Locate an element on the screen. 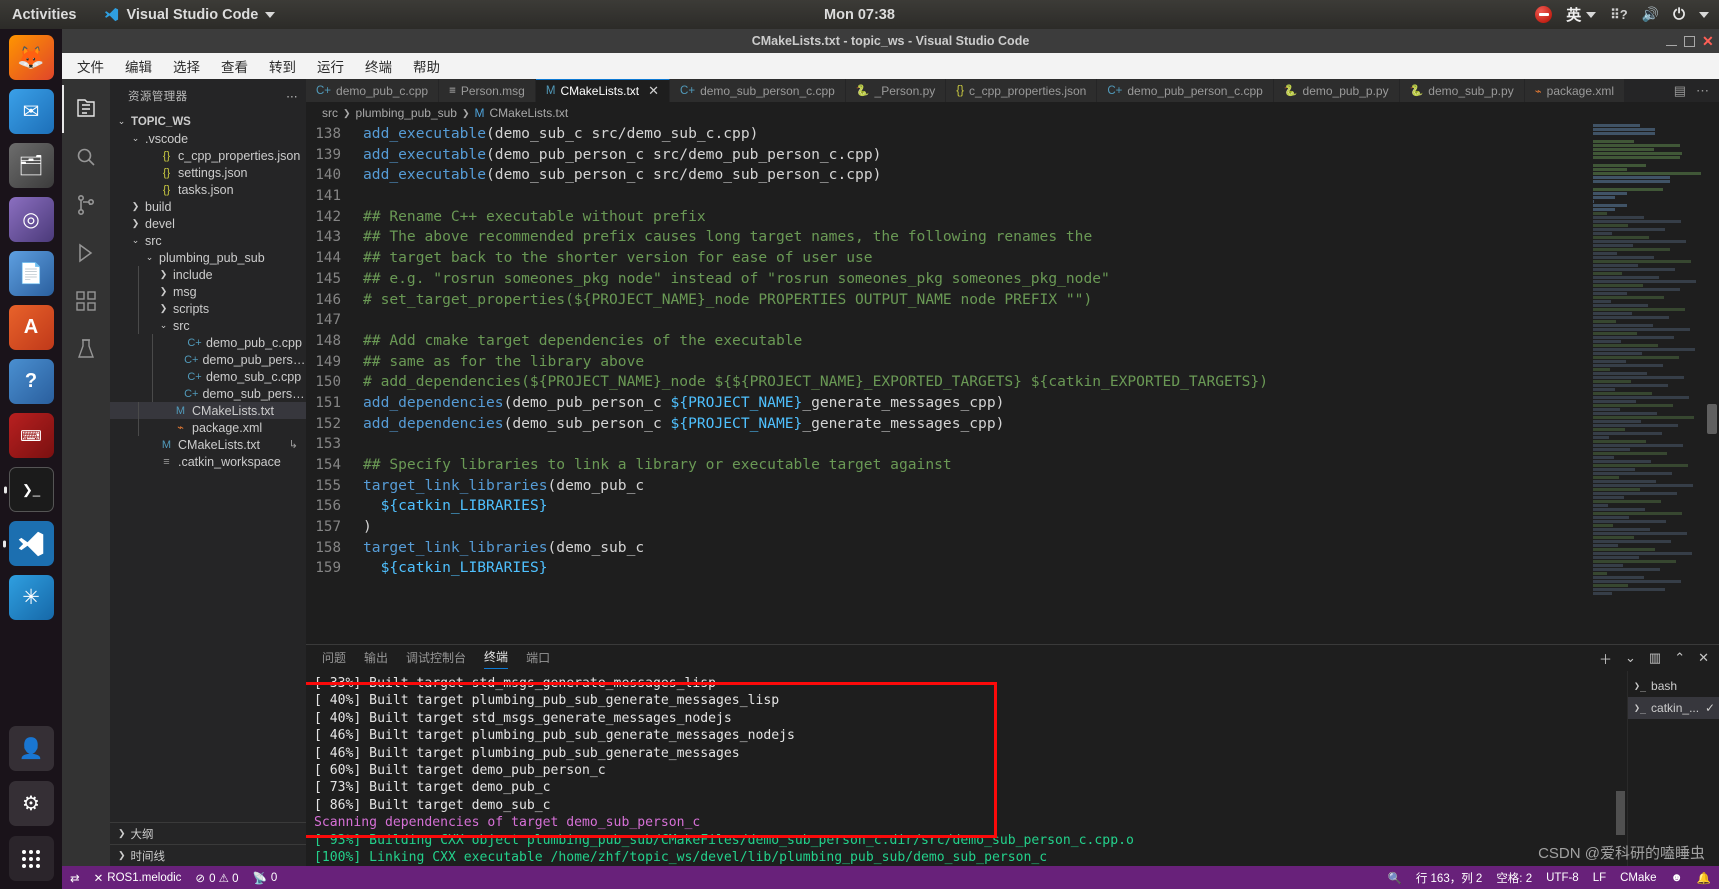 The height and width of the screenshot is (889, 1719). editor-tab: C+ demo_pub_person_c.cpp is located at coordinates (1185, 90).